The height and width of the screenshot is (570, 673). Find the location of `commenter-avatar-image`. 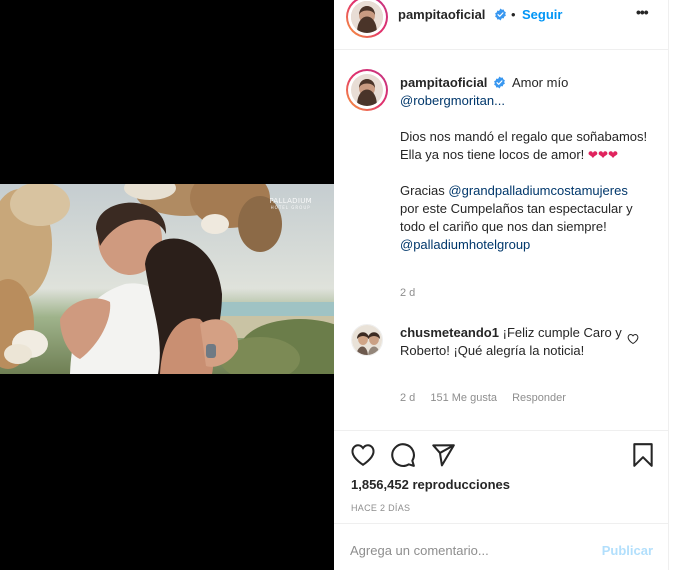

commenter-avatar-image is located at coordinates (367, 340).